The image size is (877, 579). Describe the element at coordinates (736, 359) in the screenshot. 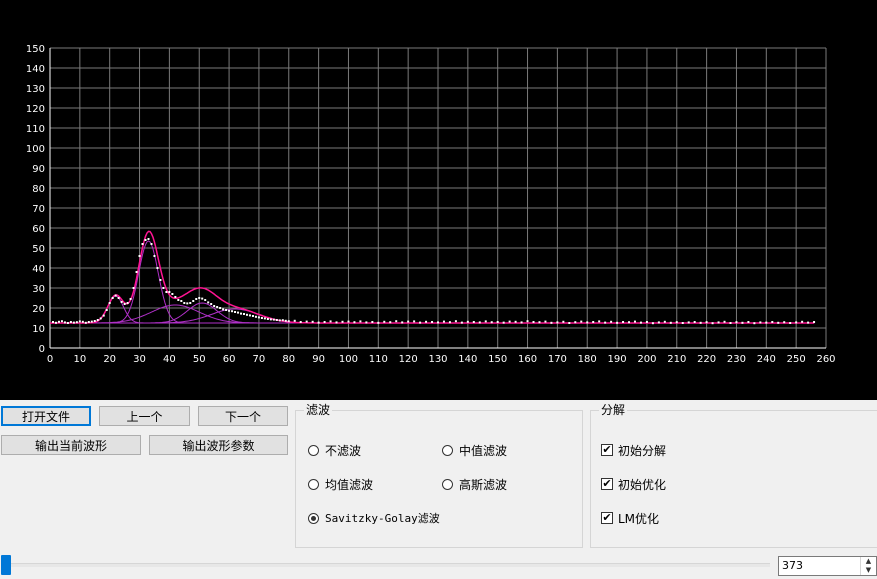

I see `x-tick-label: 230` at that location.